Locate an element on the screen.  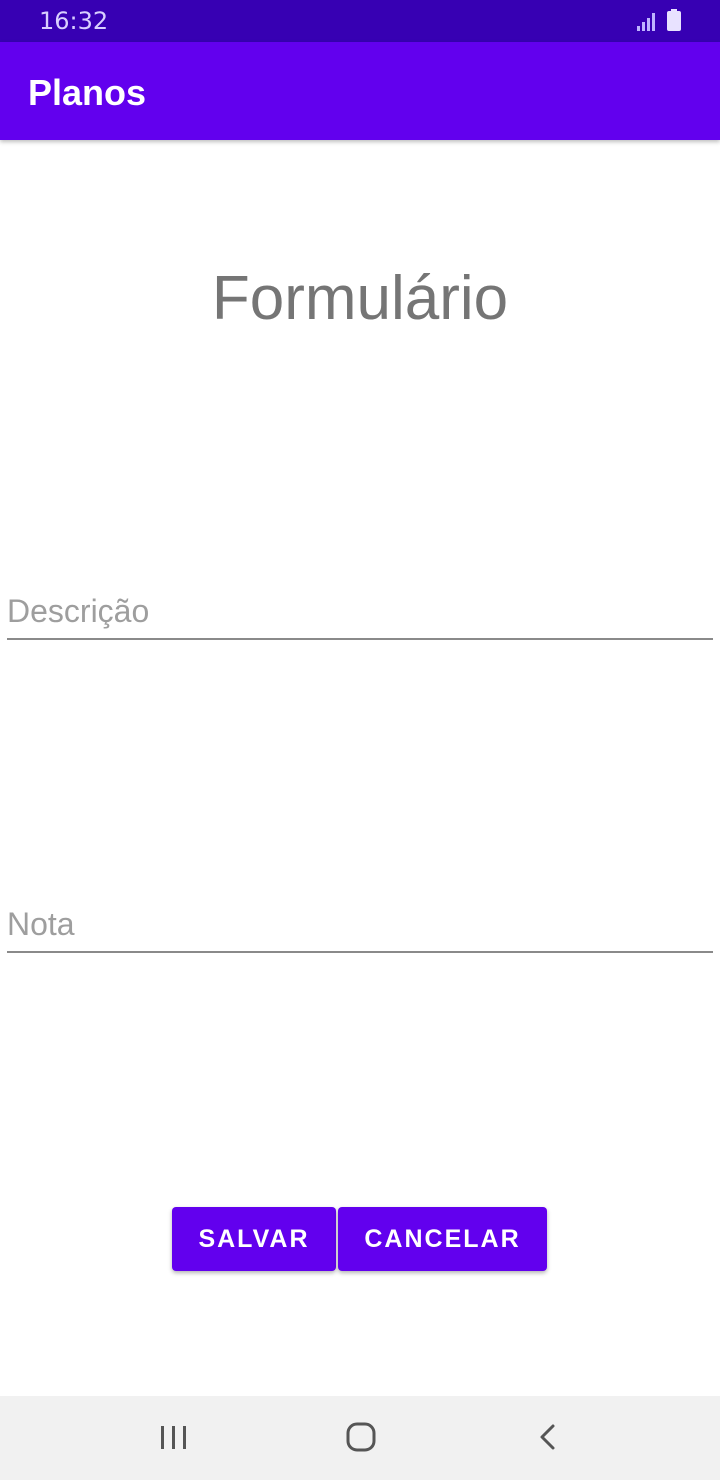
navigation-bar is located at coordinates (360, 1438).